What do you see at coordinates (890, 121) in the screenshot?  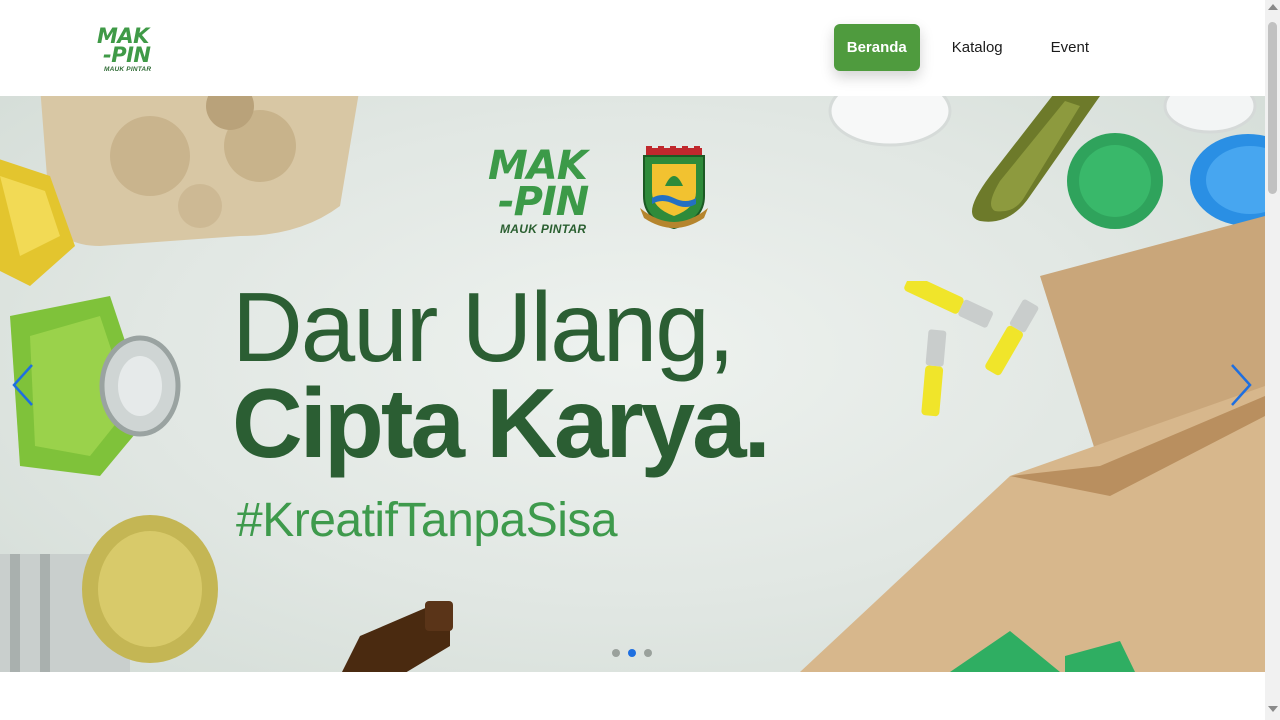 I see `white-cap-image` at bounding box center [890, 121].